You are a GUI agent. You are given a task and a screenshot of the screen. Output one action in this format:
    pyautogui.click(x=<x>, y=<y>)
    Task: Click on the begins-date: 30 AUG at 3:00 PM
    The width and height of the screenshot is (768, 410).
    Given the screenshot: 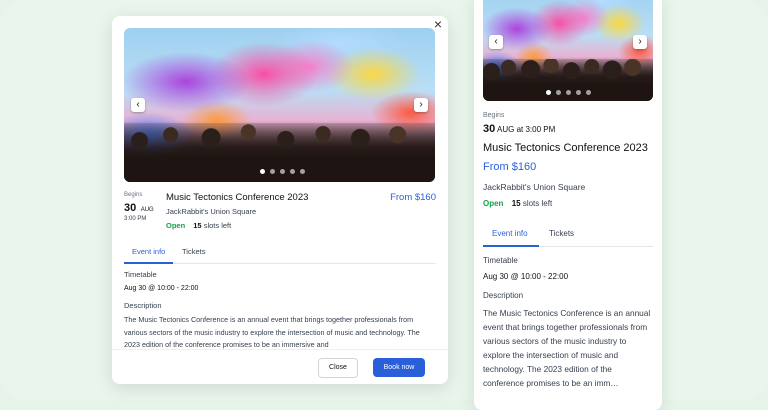 What is the action you would take?
    pyautogui.click(x=519, y=129)
    